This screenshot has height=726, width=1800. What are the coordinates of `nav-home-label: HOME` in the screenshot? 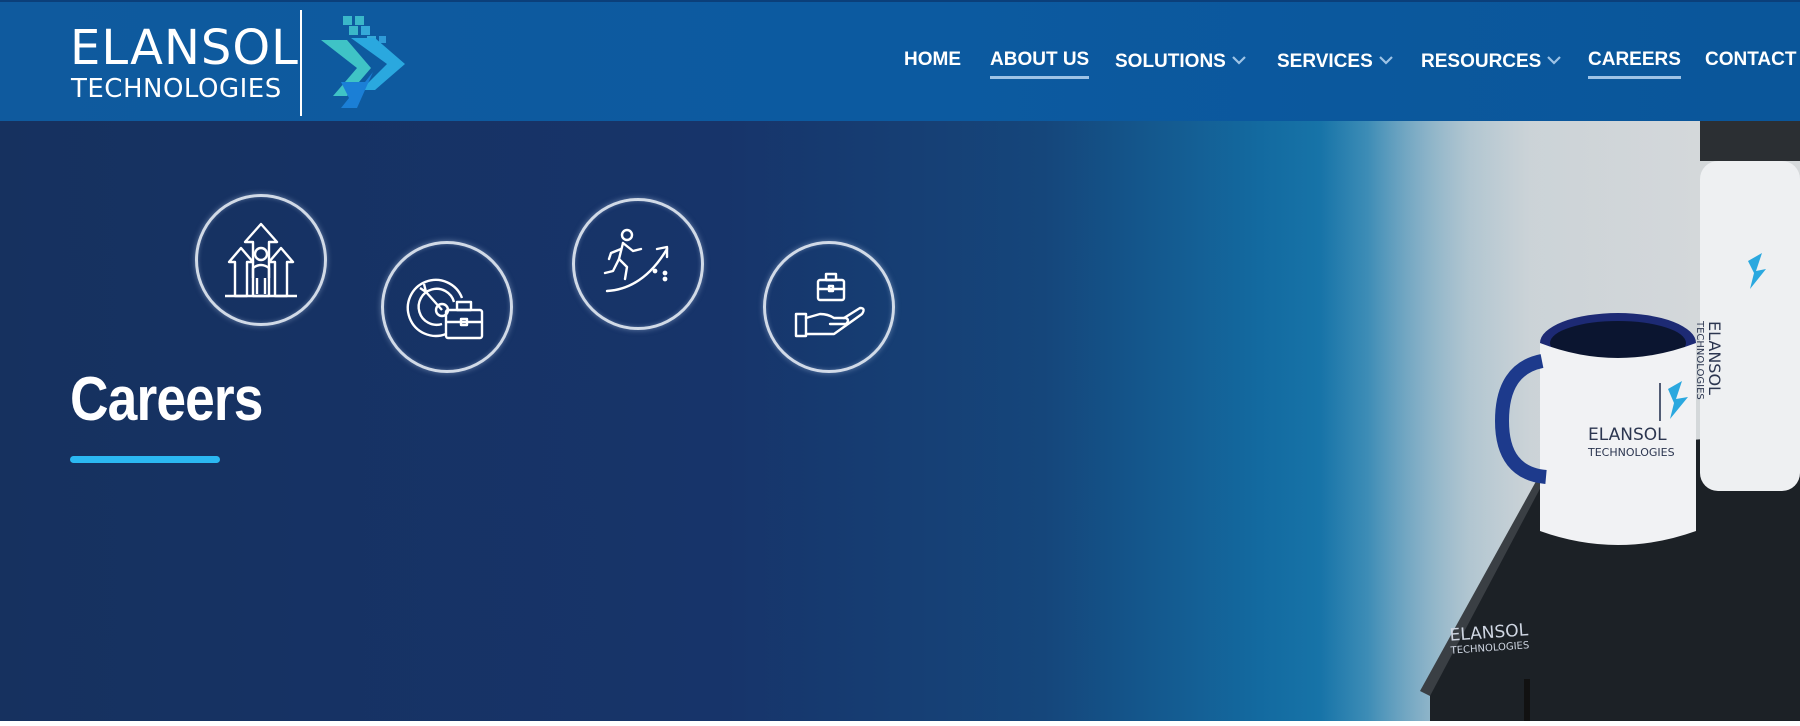 It's located at (932, 59).